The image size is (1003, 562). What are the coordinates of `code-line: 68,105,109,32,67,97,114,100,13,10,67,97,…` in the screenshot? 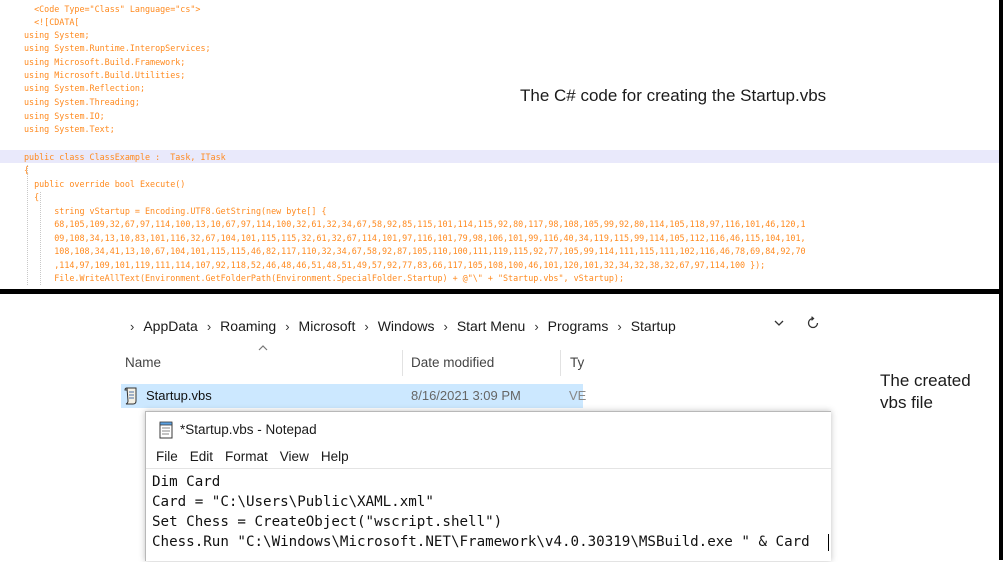 It's located at (415, 224).